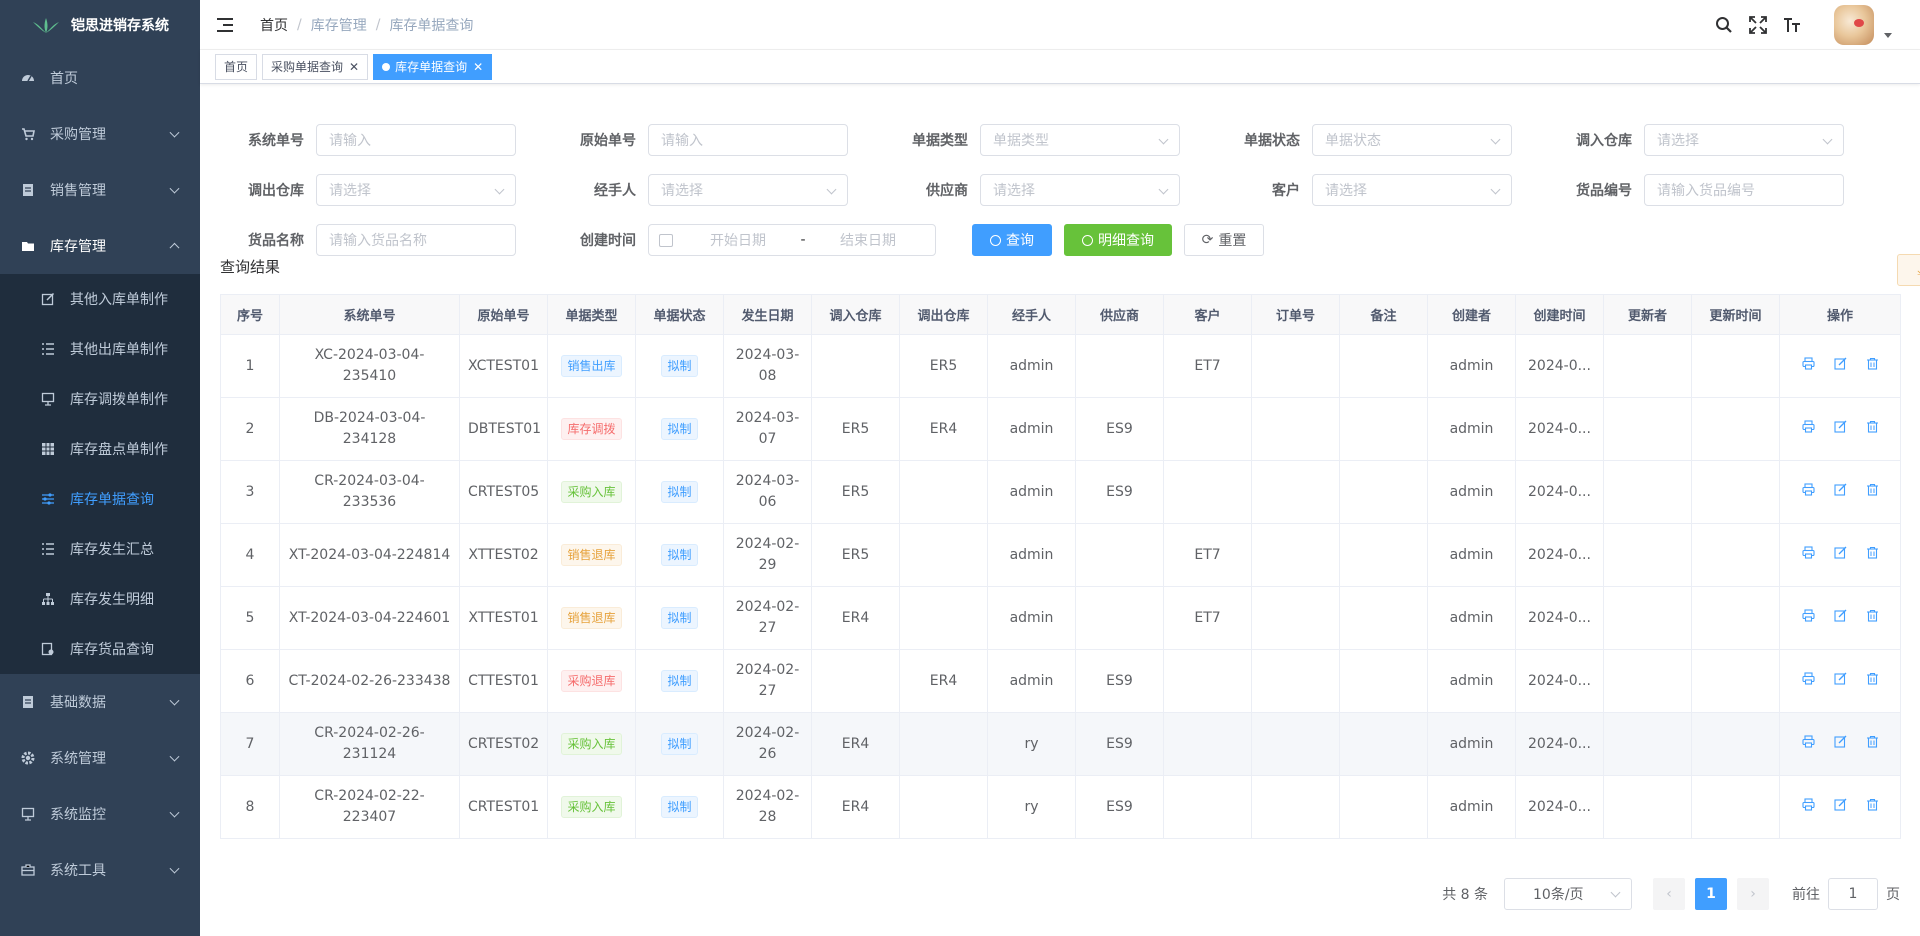  Describe the element at coordinates (748, 140) in the screenshot. I see `orig-no-input: 请输入` at that location.